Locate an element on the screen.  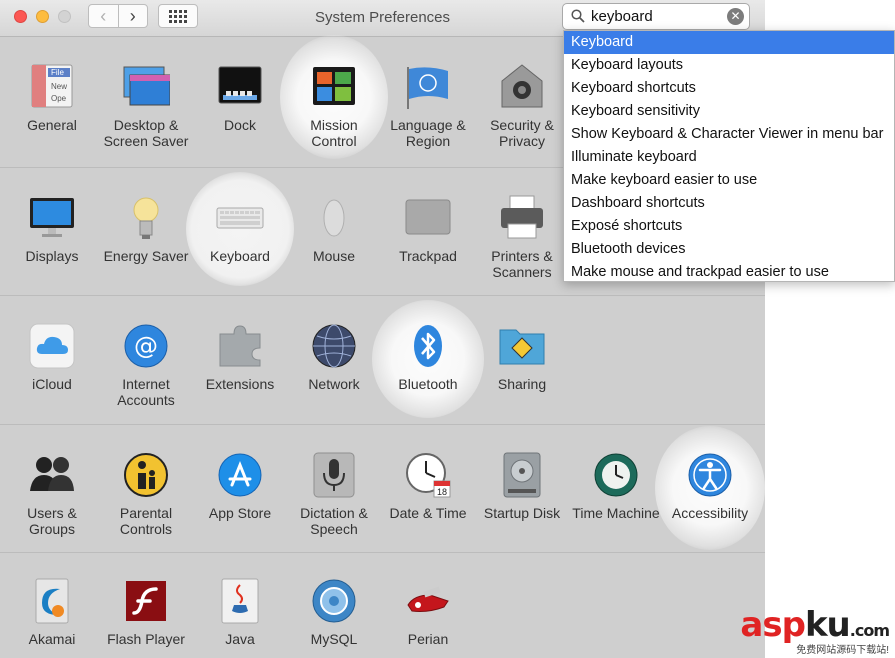
search-input: keyboard is located at coordinates (622, 16).